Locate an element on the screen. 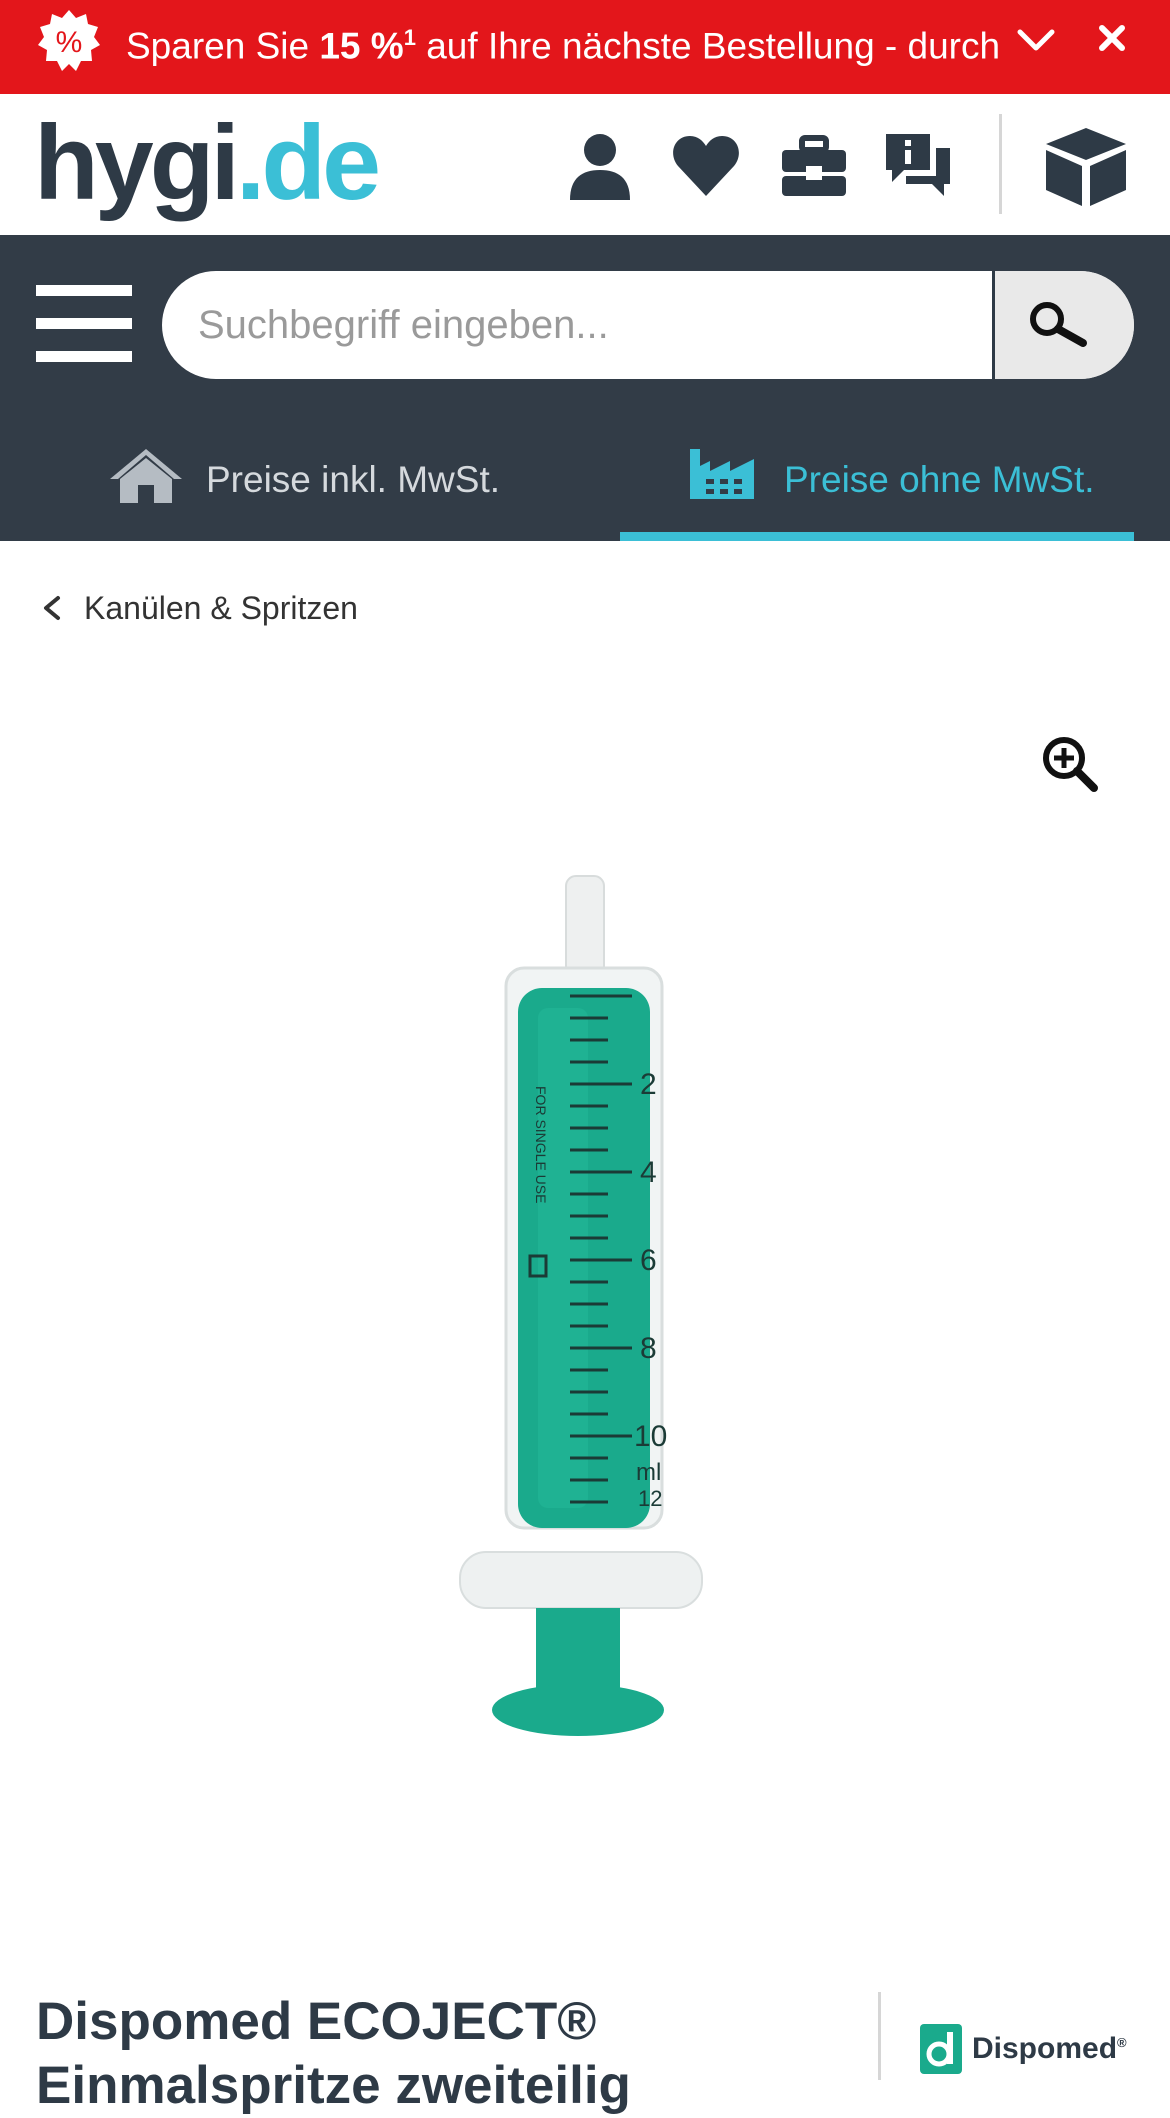 This screenshot has height=2118, width=1170. svg-text: 12 is located at coordinates (650, 1498).